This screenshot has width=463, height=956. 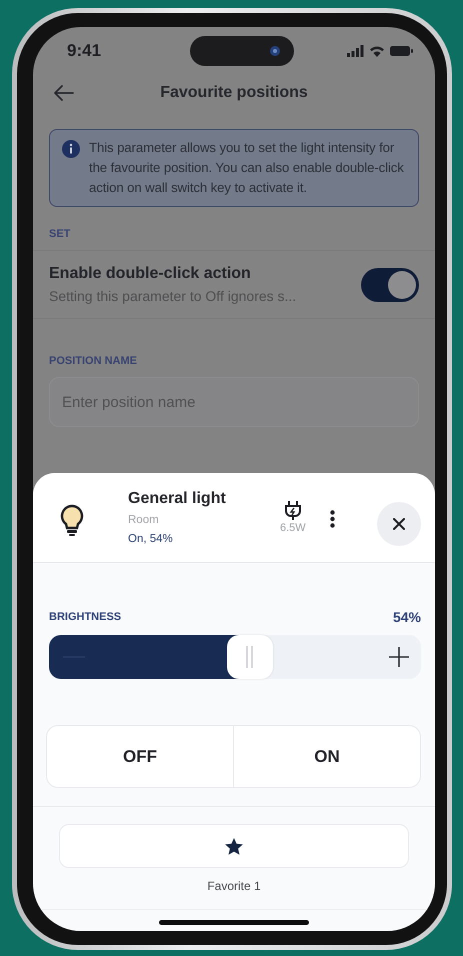 I want to click on back-arrow-icon, so click(x=64, y=93).